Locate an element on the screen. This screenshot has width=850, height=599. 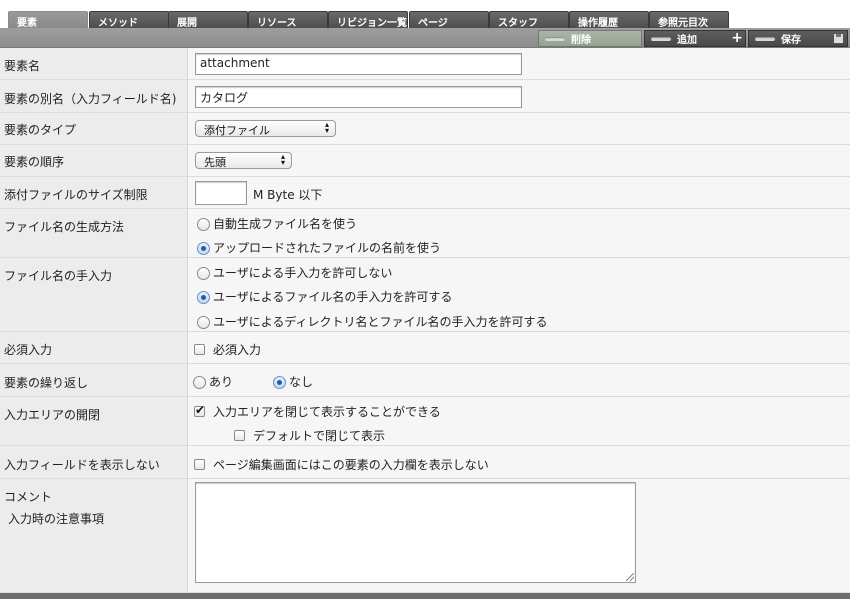
manual-deny-radio is located at coordinates (203, 273).